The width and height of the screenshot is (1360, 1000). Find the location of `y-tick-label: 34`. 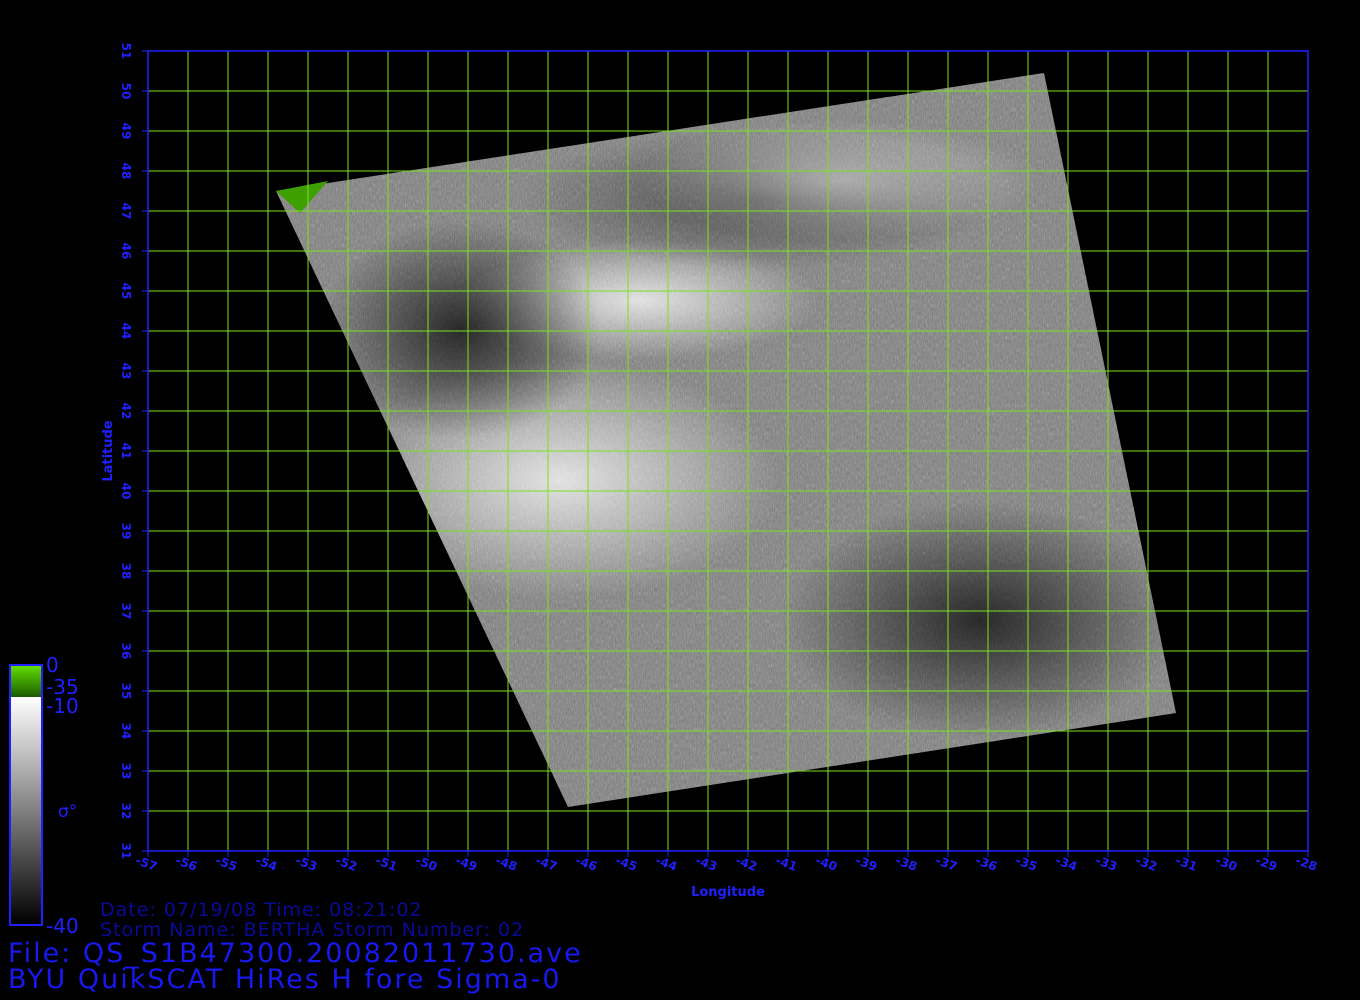

y-tick-label: 34 is located at coordinates (126, 731).